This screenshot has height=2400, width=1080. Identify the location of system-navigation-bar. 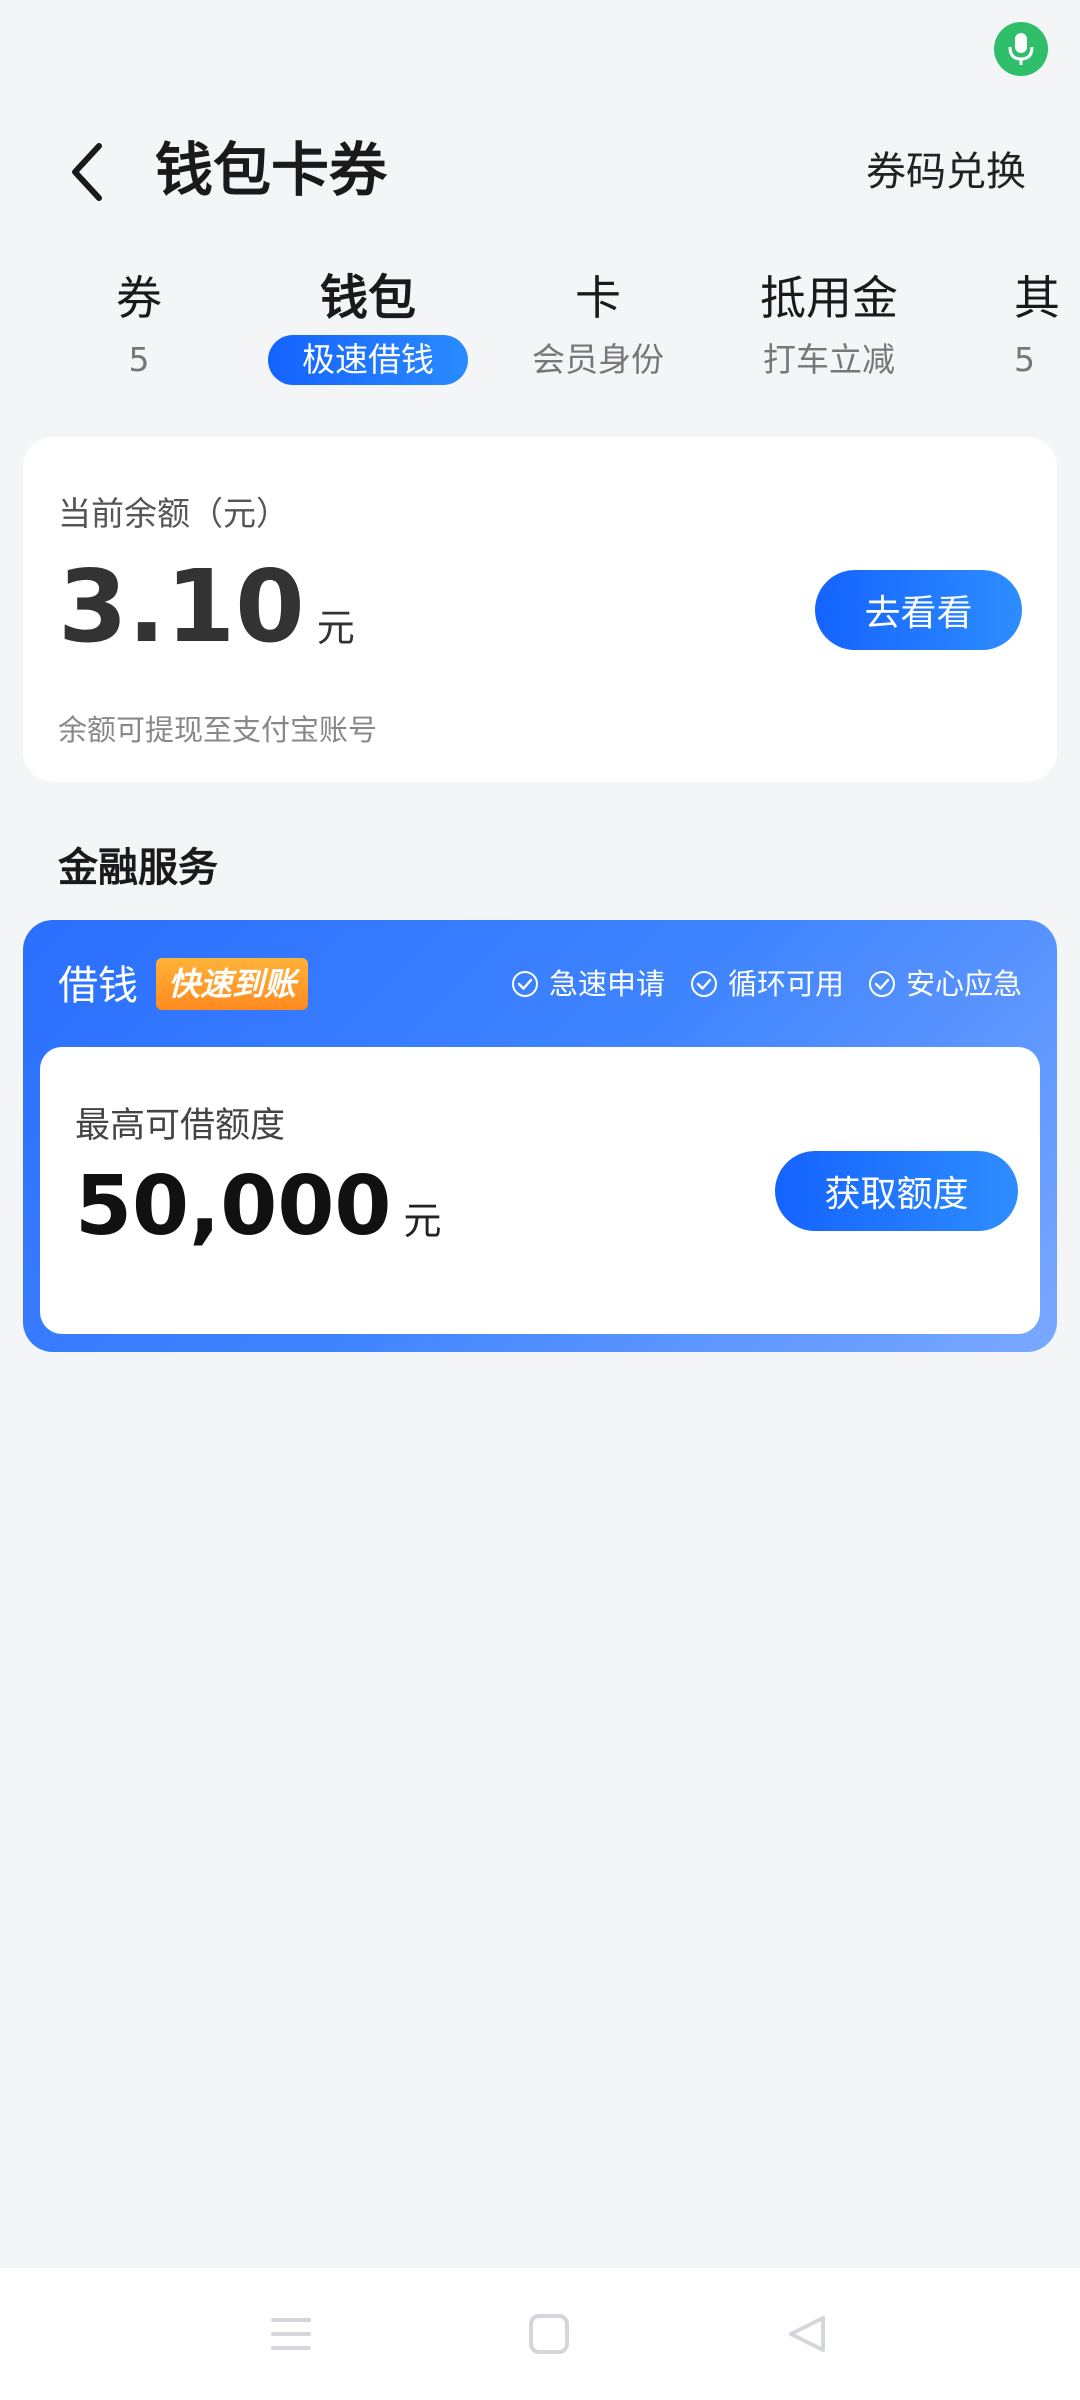
(540, 2334).